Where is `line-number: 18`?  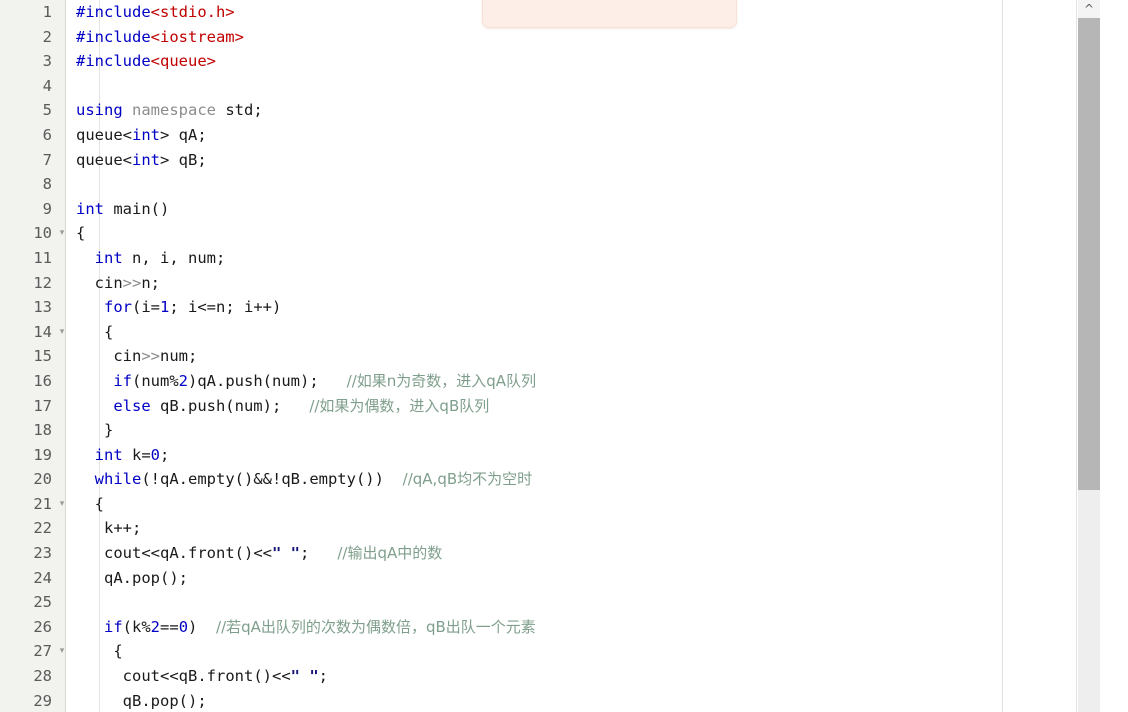
line-number: 18 is located at coordinates (42, 430).